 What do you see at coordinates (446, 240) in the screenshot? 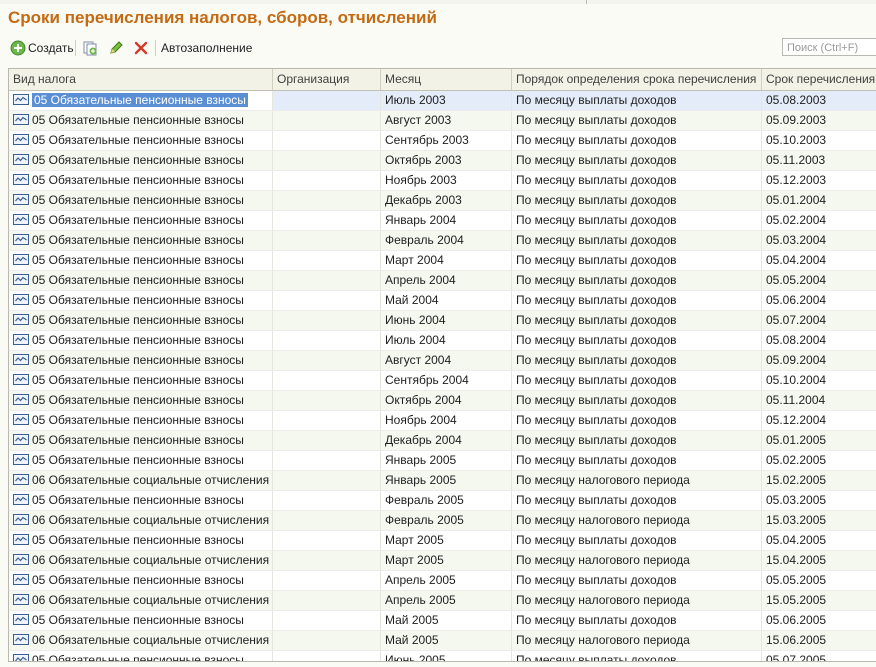
I see `cell-month: Февраль 2004` at bounding box center [446, 240].